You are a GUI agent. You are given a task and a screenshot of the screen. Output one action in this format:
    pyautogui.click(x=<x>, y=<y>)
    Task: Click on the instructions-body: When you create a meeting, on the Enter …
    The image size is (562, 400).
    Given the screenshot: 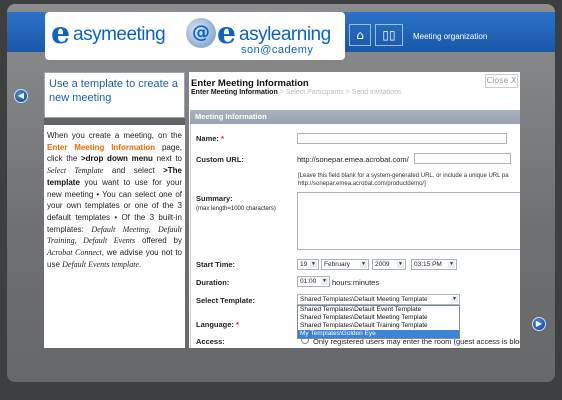 What is the action you would take?
    pyautogui.click(x=114, y=197)
    